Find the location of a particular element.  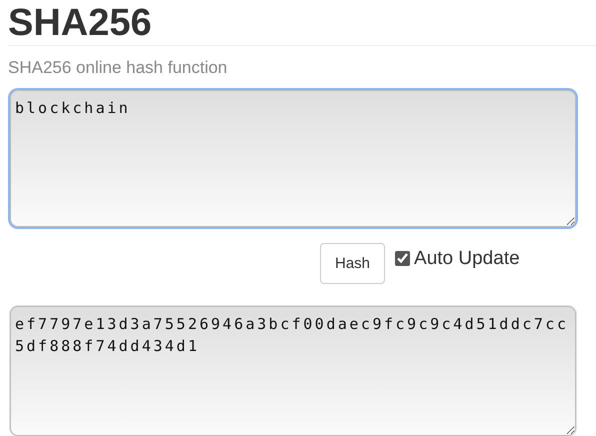

auto-update-label: Auto Update is located at coordinates (467, 259).